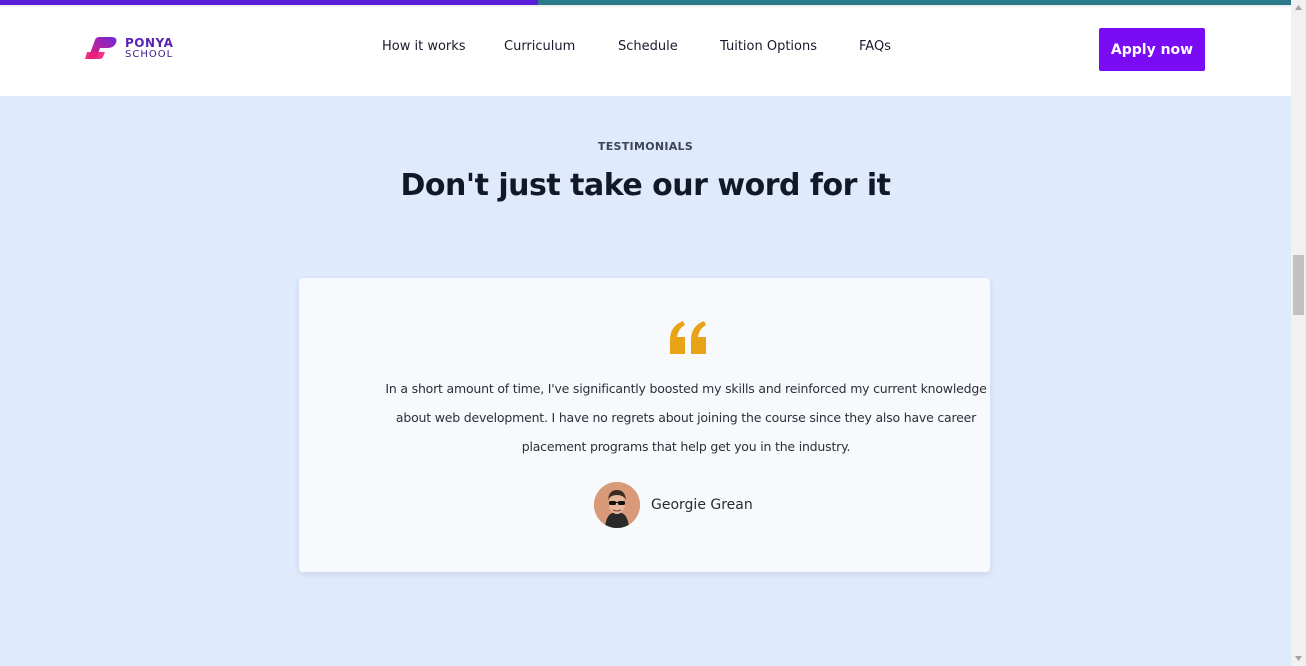  What do you see at coordinates (101, 48) in the screenshot?
I see `ponya-logo-icon` at bounding box center [101, 48].